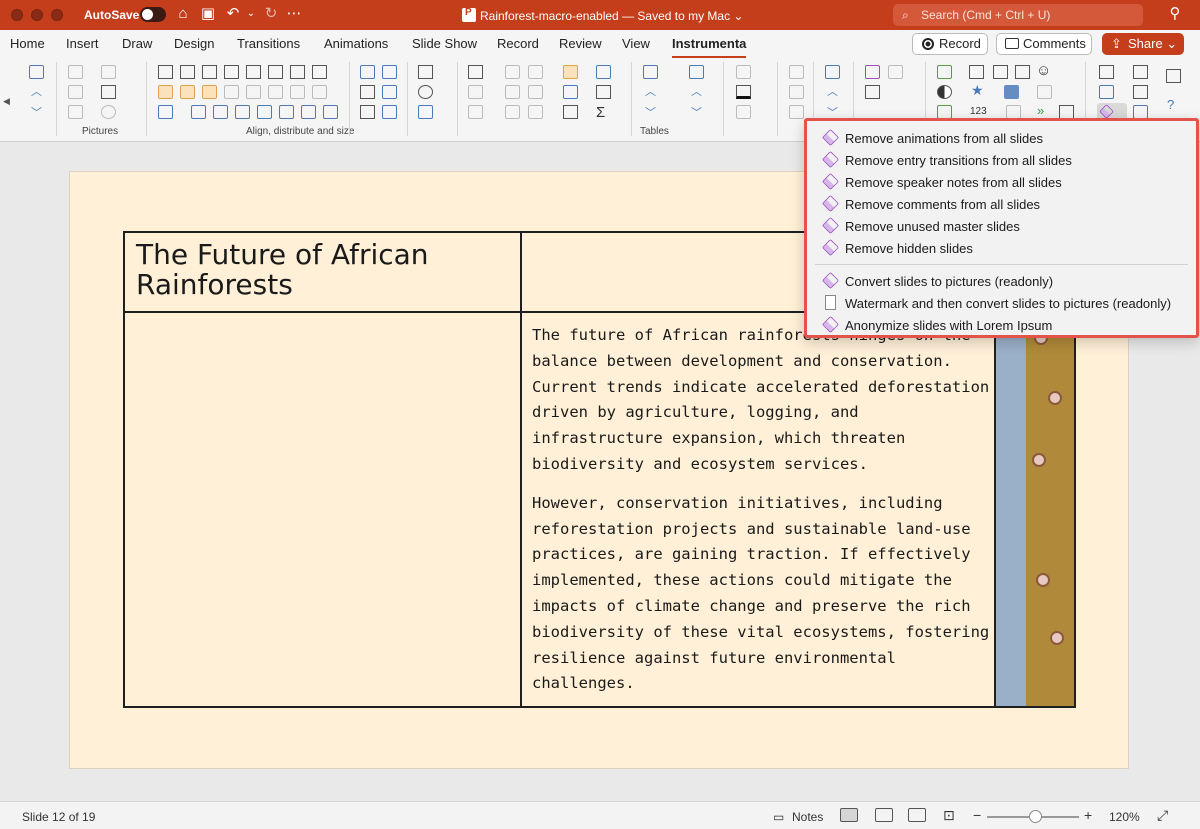 This screenshot has width=1200, height=829. Describe the element at coordinates (165, 72) in the screenshot. I see `align-left-icon` at that location.